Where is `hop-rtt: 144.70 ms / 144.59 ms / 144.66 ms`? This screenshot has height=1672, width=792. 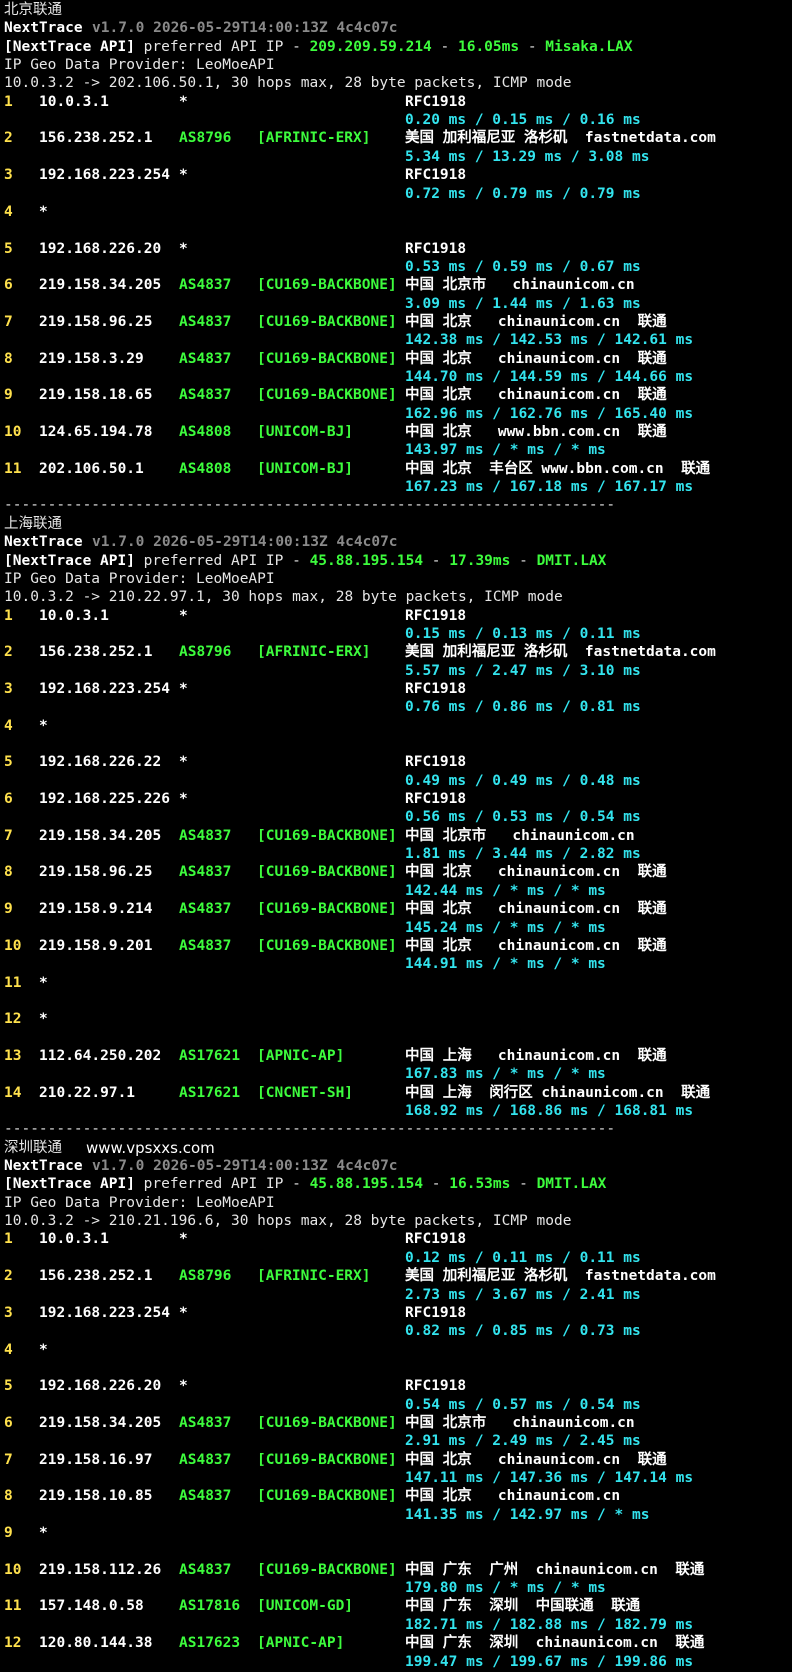
hop-rtt: 144.70 ms / 144.59 ms / 144.66 ms is located at coordinates (549, 377).